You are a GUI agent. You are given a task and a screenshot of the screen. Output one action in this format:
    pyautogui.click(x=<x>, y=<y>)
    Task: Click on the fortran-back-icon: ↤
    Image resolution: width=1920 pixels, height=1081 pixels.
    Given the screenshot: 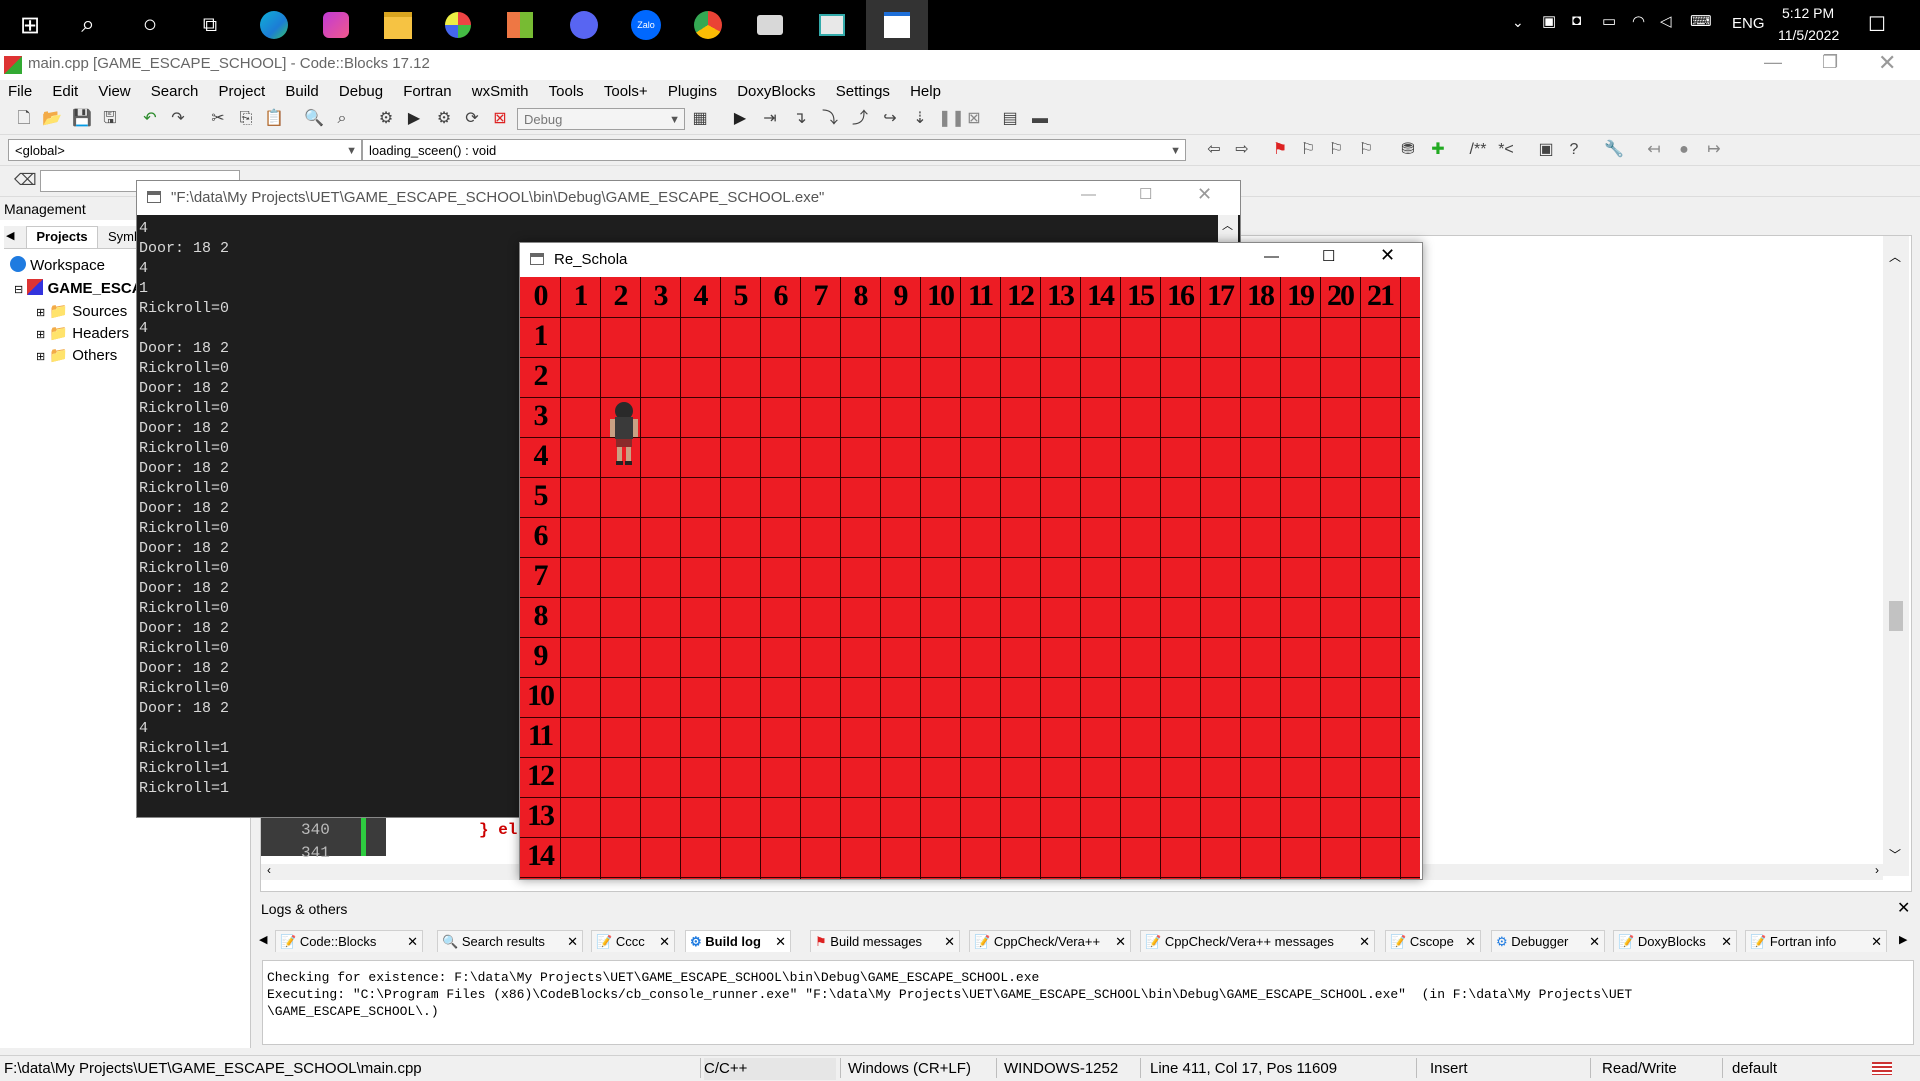 What is the action you would take?
    pyautogui.click(x=1654, y=150)
    